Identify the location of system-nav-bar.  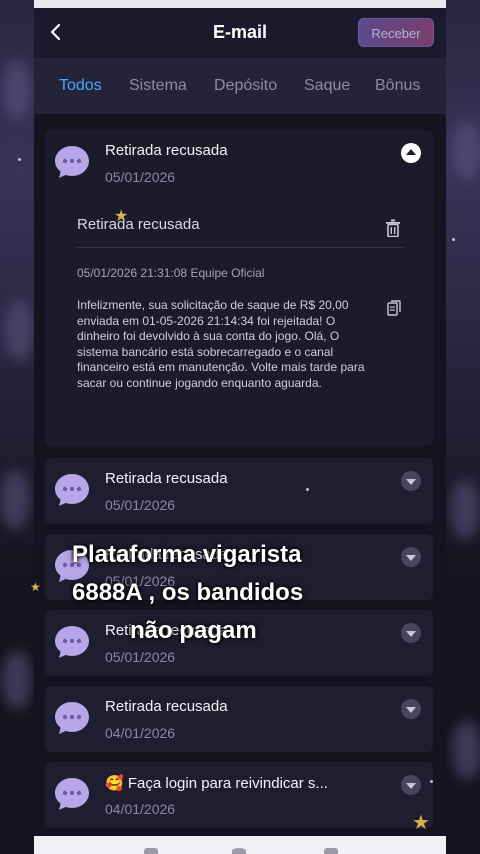
(240, 845).